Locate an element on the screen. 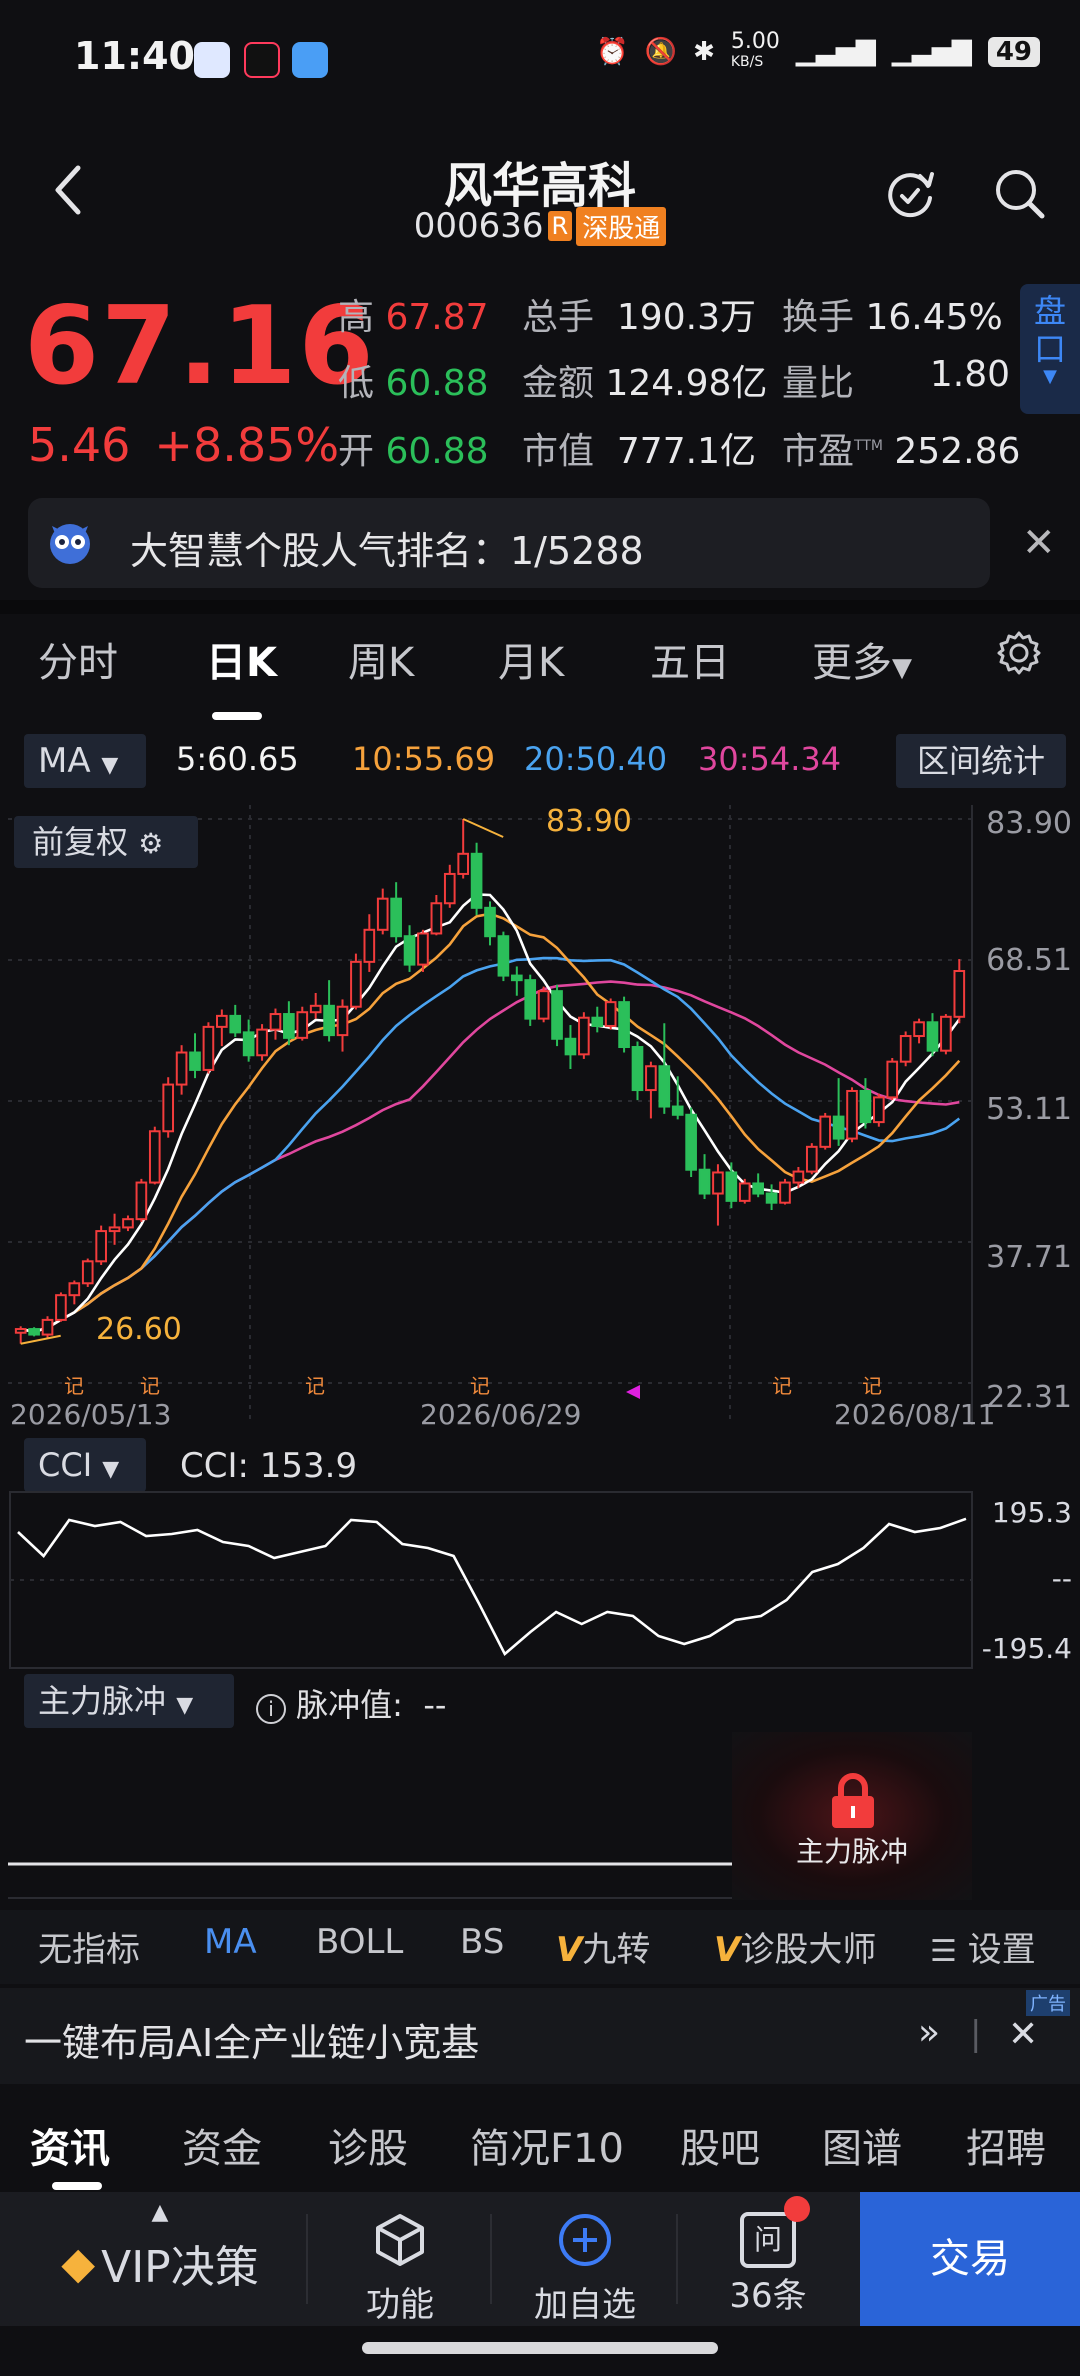 This screenshot has height=2376, width=1080. tab-forum: 股吧 is located at coordinates (720, 2145).